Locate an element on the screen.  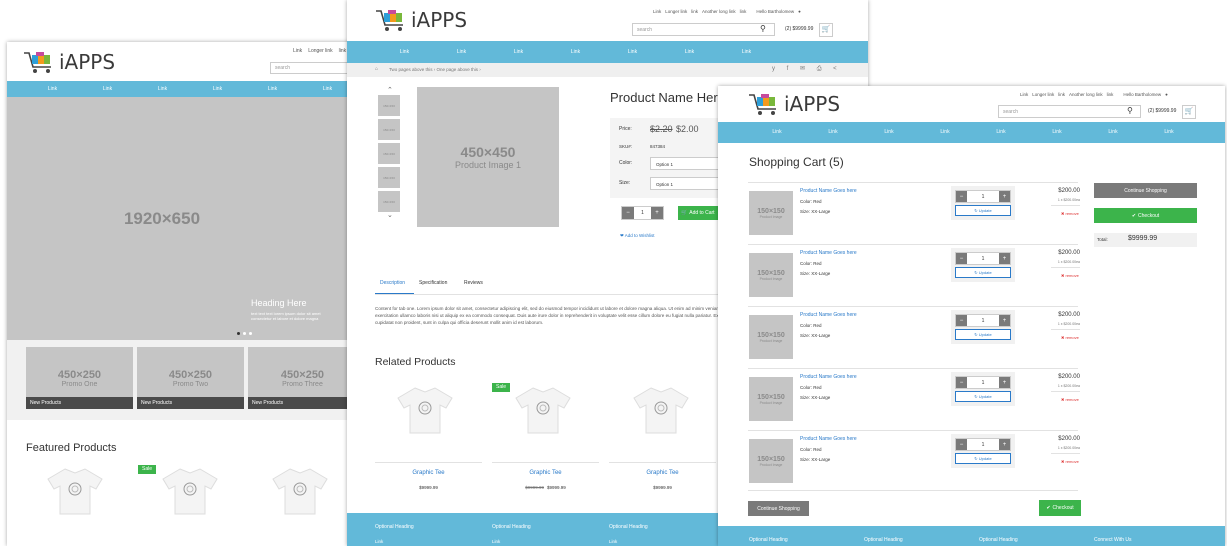
thumb-down-chevron: ⌄ is located at coordinates (390, 215).